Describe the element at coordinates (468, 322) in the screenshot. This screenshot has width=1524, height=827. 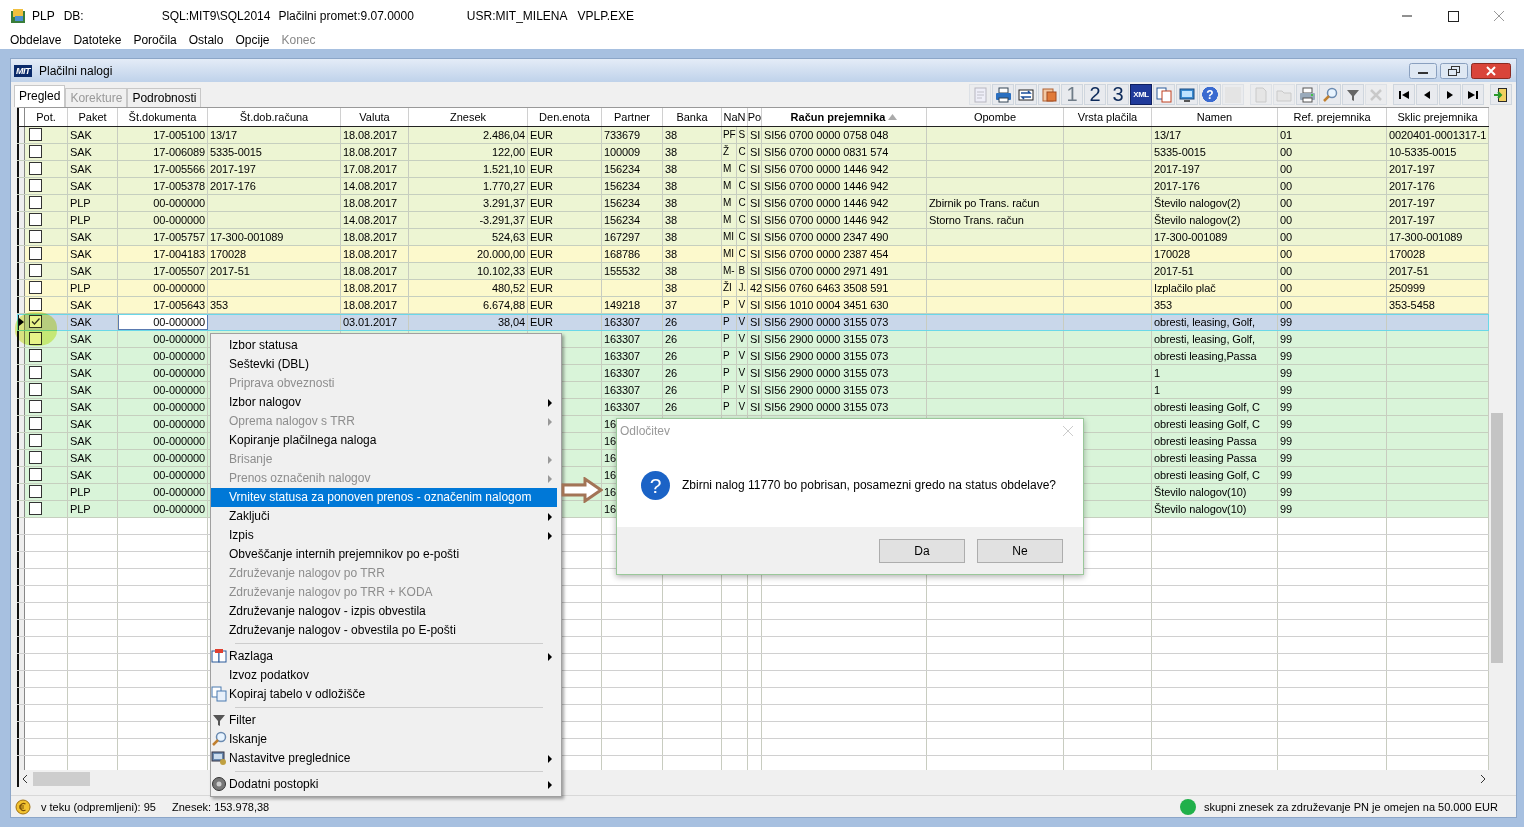
I see `table-cell: 38,04` at that location.